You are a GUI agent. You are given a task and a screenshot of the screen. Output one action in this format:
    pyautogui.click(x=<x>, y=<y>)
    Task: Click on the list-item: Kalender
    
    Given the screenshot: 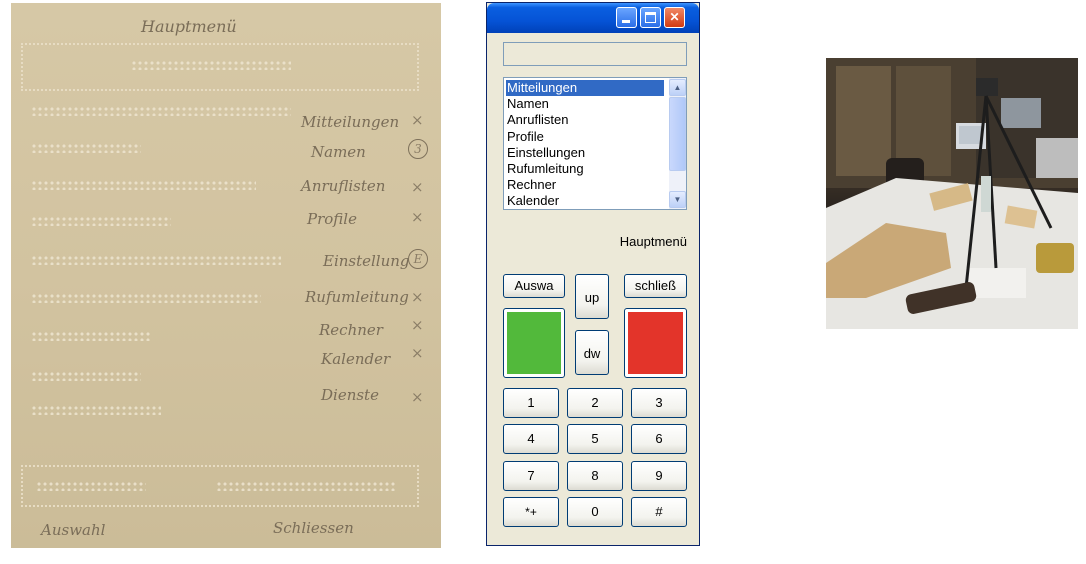 What is the action you would take?
    pyautogui.click(x=585, y=201)
    